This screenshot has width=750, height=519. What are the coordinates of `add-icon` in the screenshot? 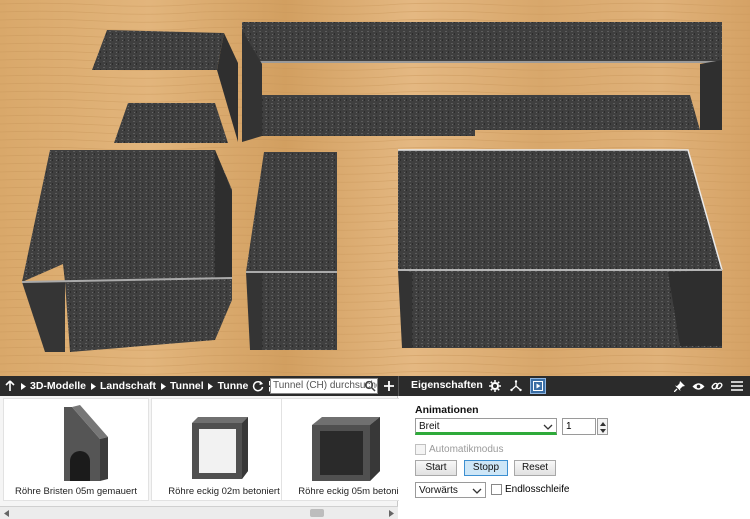 It's located at (389, 386).